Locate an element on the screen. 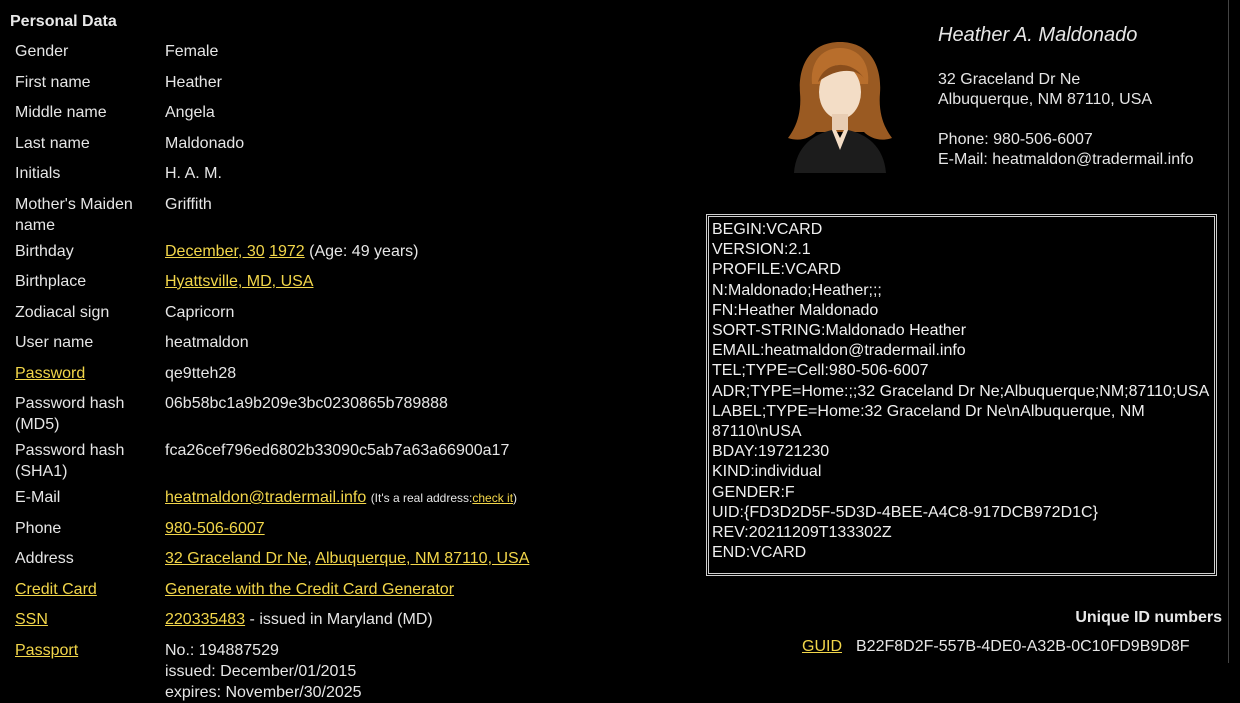 The height and width of the screenshot is (703, 1240). female-avatar-icon is located at coordinates (840, 107).